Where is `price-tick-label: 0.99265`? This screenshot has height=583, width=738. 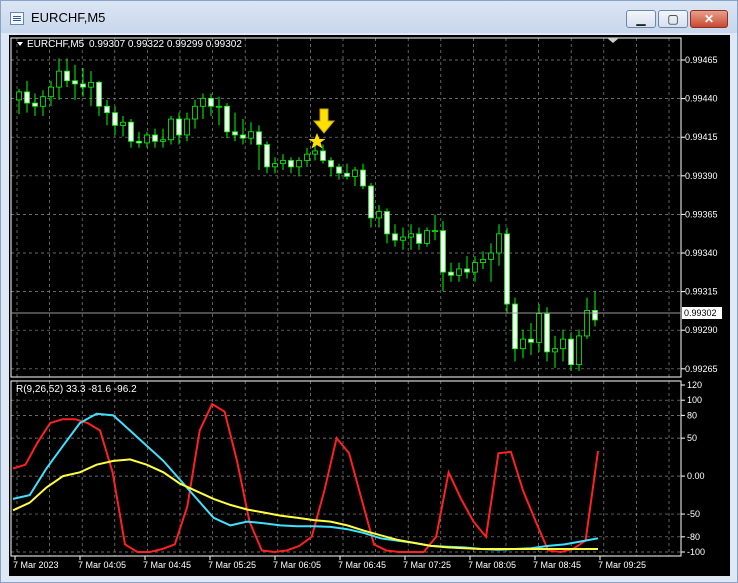 price-tick-label: 0.99265 is located at coordinates (701, 369).